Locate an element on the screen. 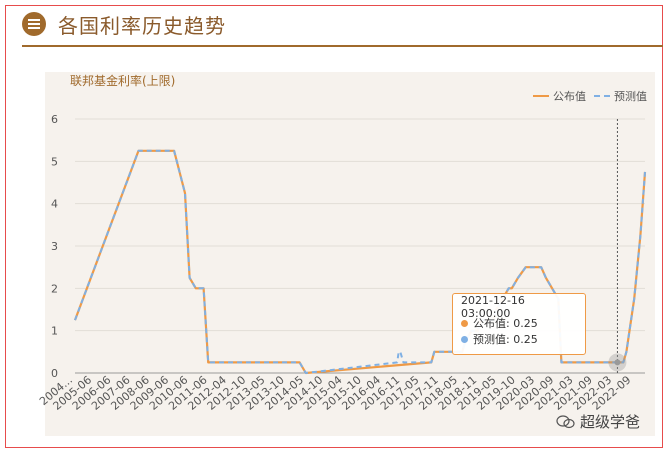  wechat-icon is located at coordinates (565, 421).